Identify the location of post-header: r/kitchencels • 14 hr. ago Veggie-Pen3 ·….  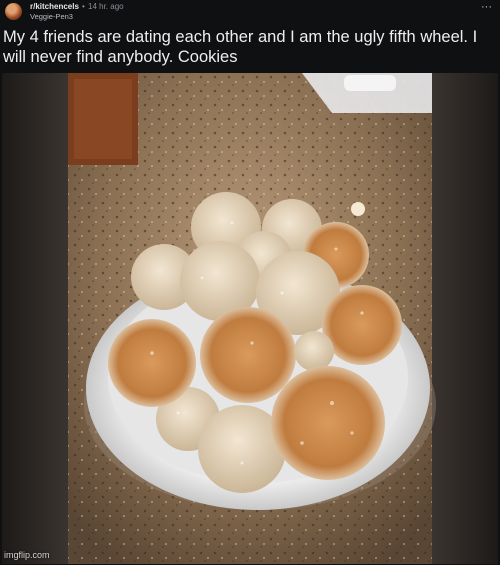
(250, 11).